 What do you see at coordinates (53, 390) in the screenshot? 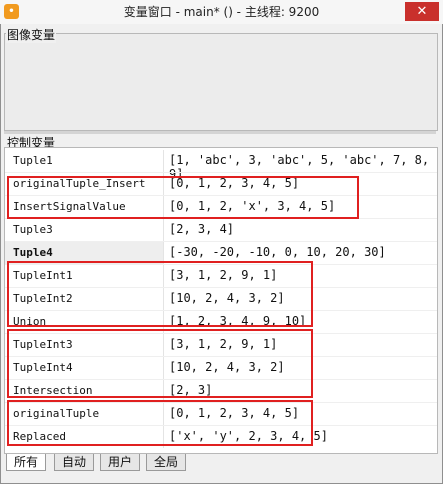
I see `variable-name: Intersection` at bounding box center [53, 390].